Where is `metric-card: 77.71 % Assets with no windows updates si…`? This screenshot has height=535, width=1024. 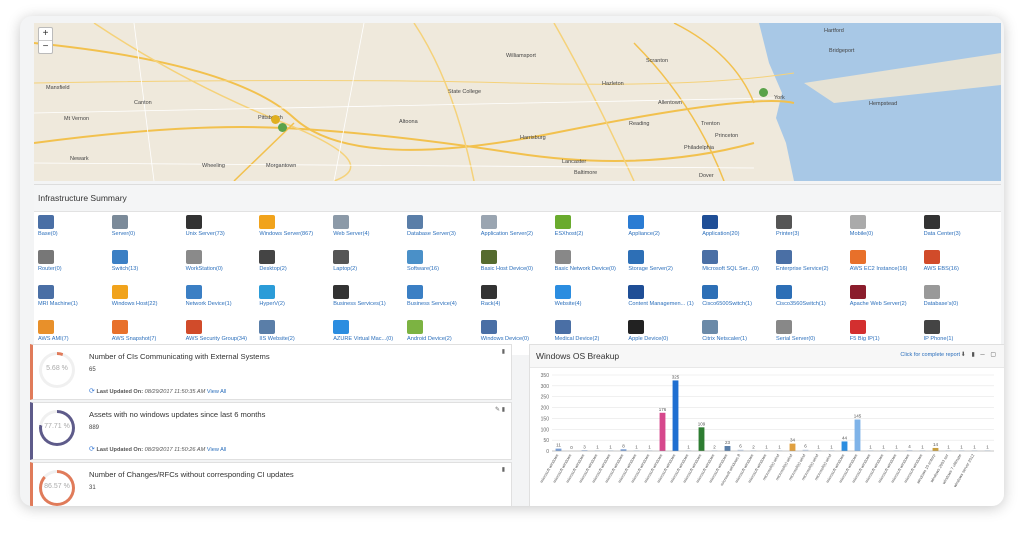
metric-card: 77.71 % Assets with no windows updates si… is located at coordinates (271, 431).